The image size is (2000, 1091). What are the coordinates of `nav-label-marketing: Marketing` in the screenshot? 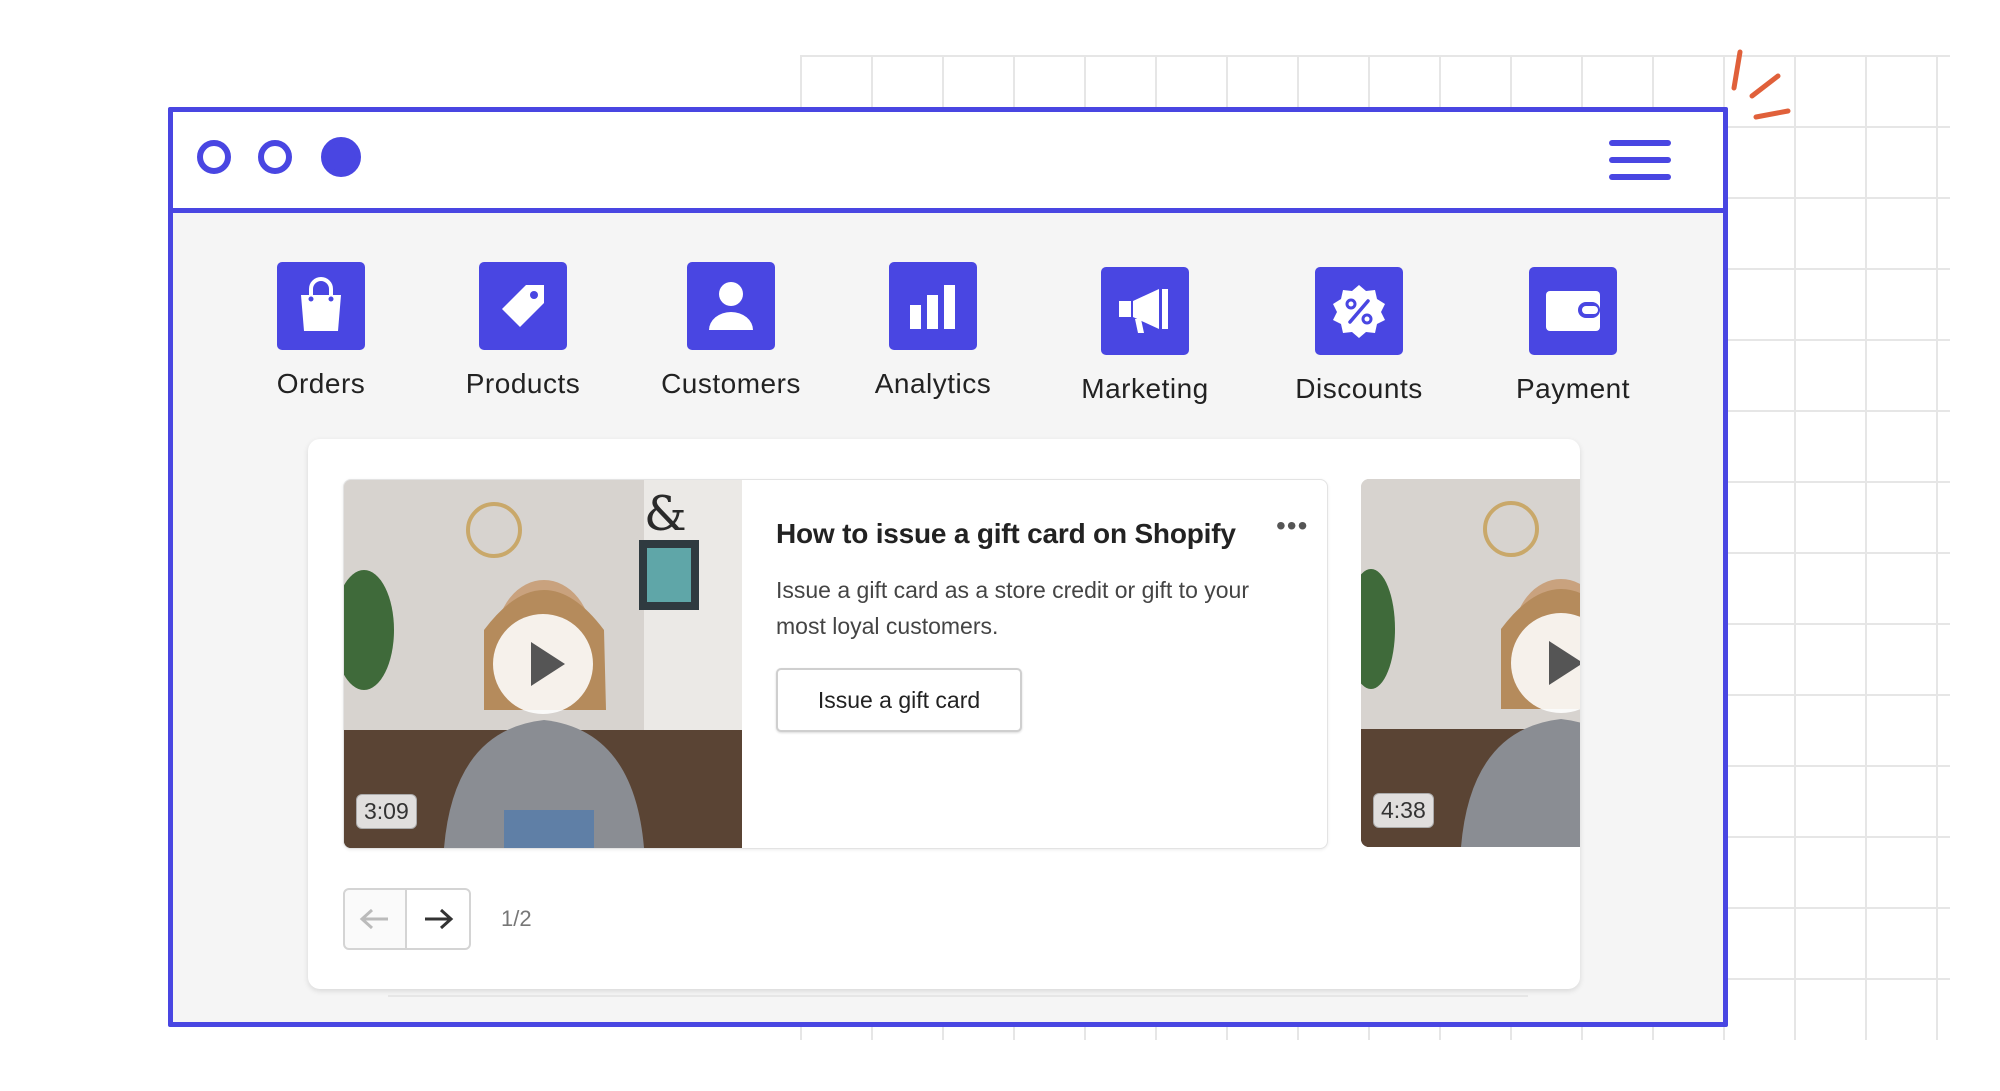 It's located at (1145, 388).